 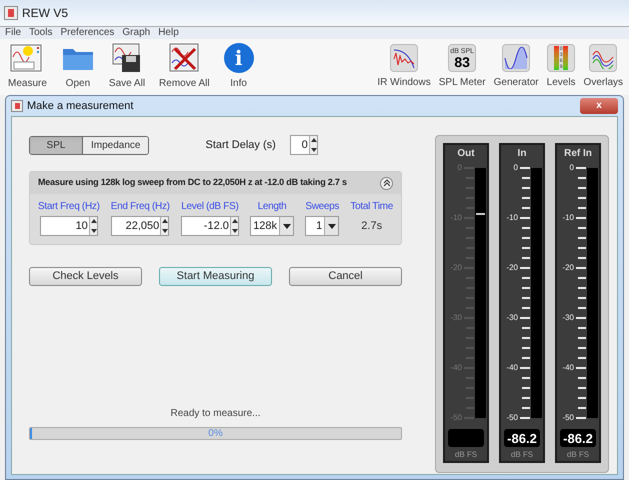 What do you see at coordinates (184, 58) in the screenshot?
I see `remove-graphs-icon` at bounding box center [184, 58].